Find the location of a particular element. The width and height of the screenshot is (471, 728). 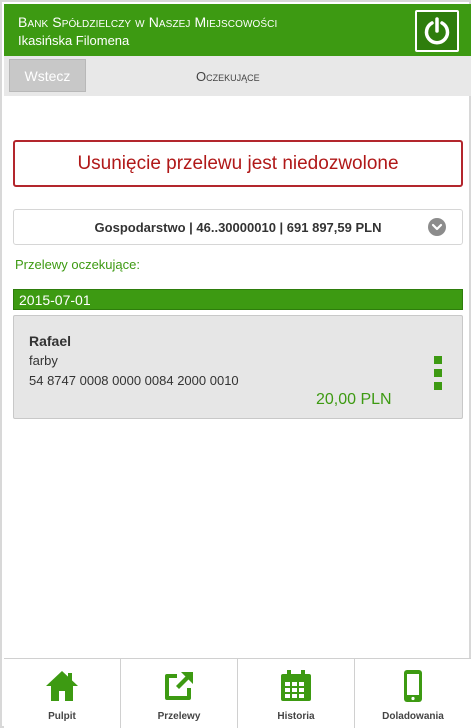

user-name: Ikasińska Filomena is located at coordinates (74, 40).